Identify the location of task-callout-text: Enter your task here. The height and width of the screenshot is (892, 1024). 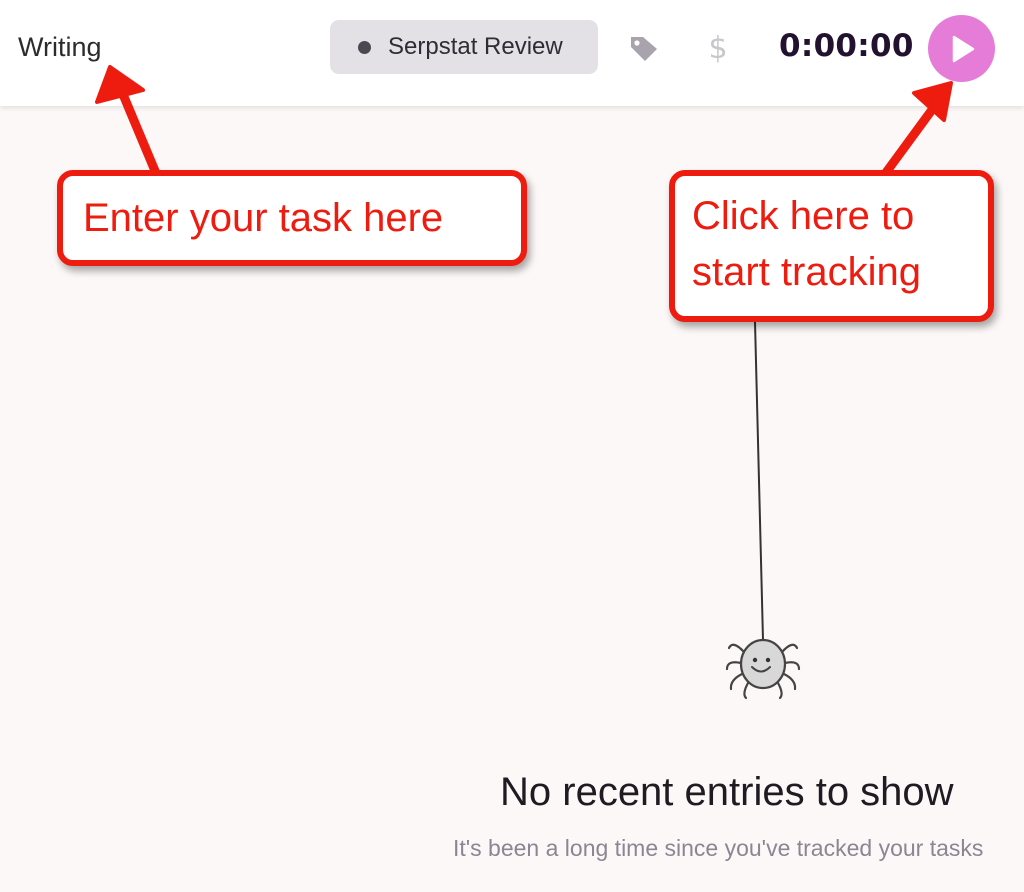
(263, 218).